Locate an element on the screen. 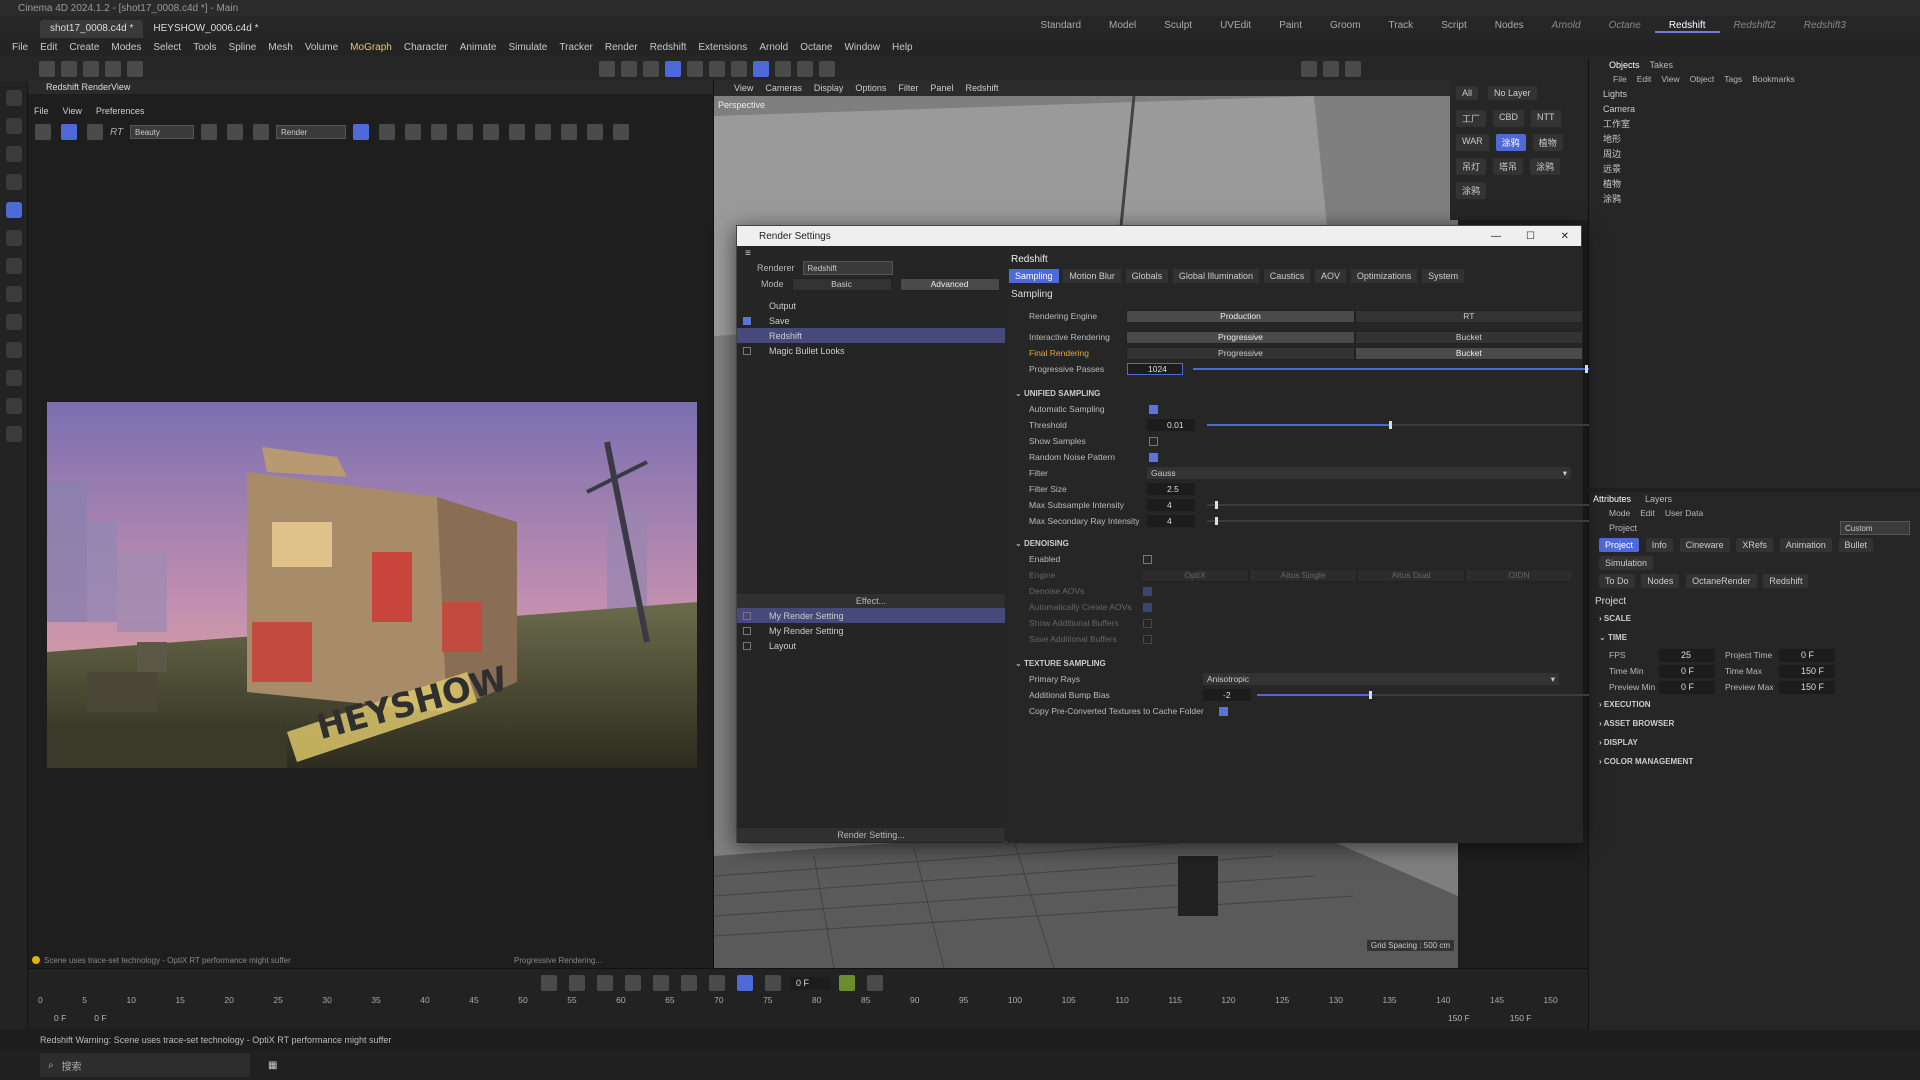 Image resolution: width=1920 pixels, height=1080 pixels. menu-modes: Modes is located at coordinates (126, 47).